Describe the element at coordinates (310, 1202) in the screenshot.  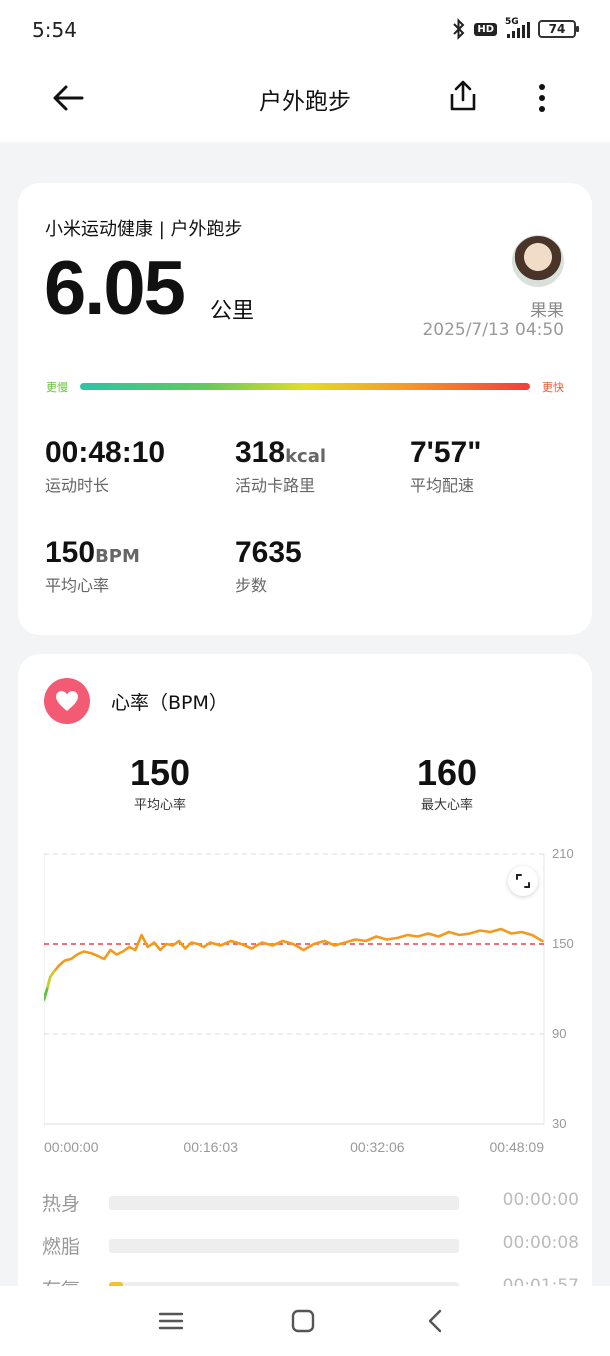
I see `zone-row-warmup: 热身 00:00:00` at that location.